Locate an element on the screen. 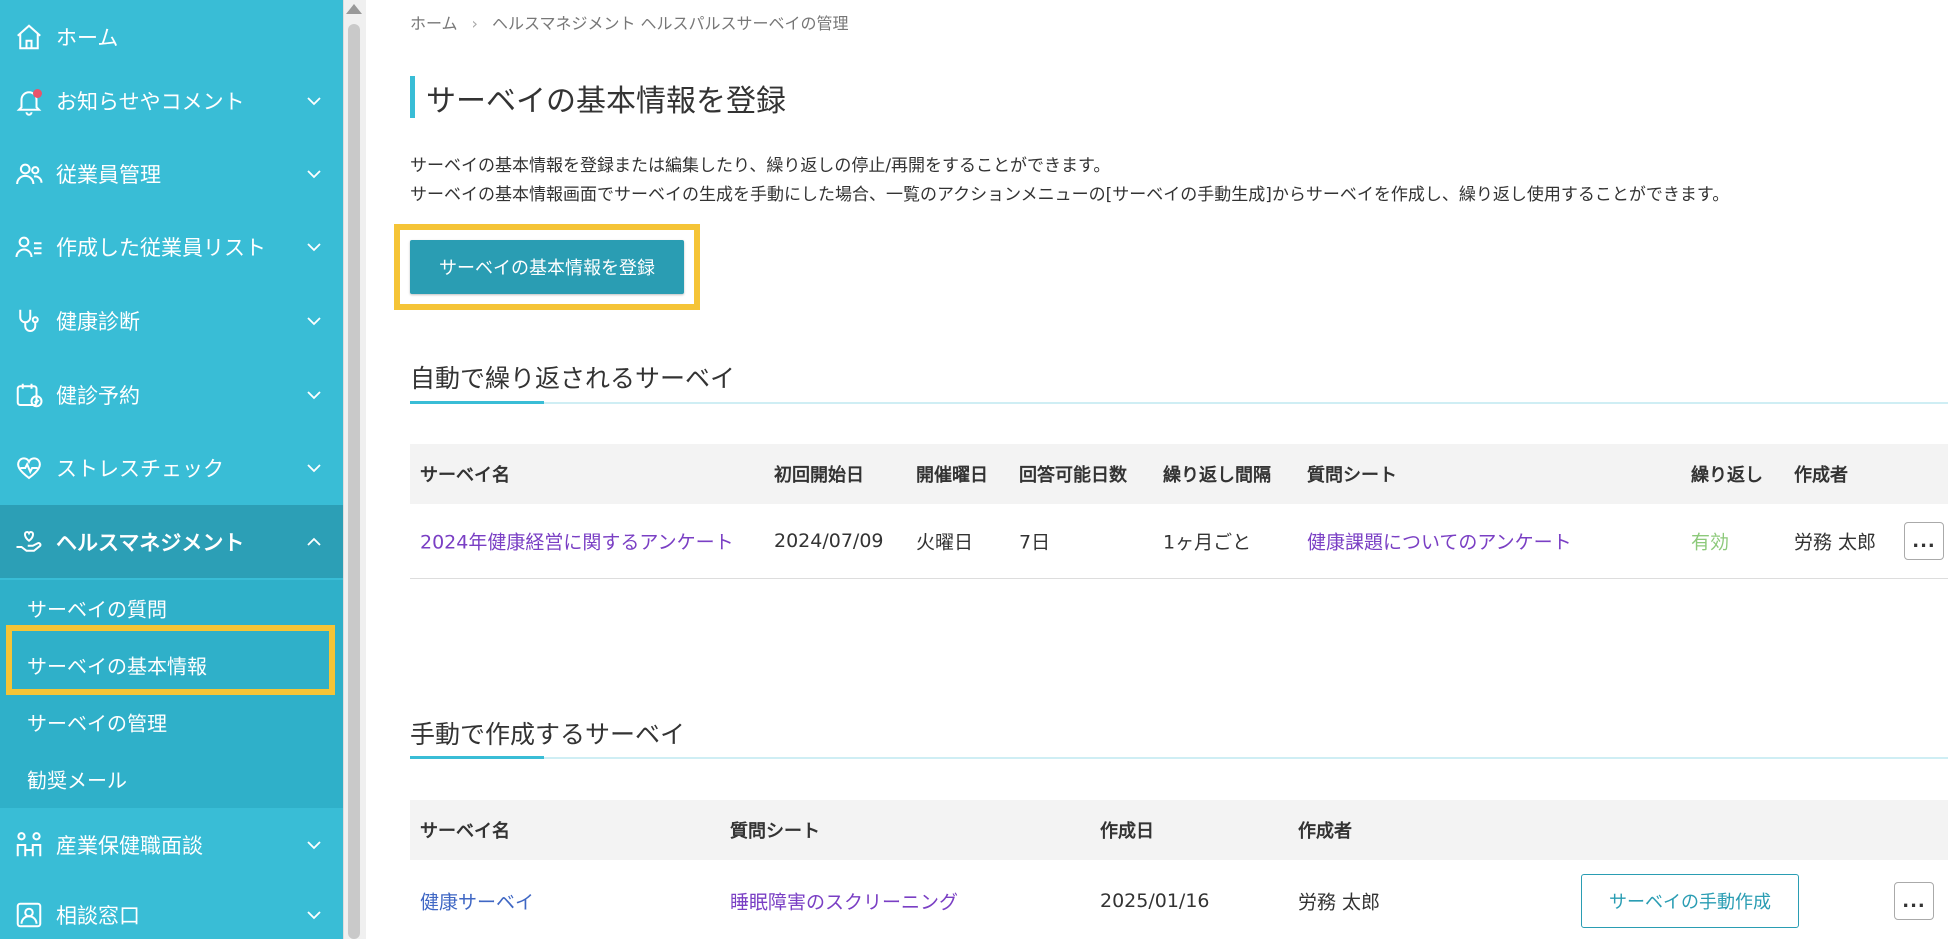  bell-icon is located at coordinates (29, 101).